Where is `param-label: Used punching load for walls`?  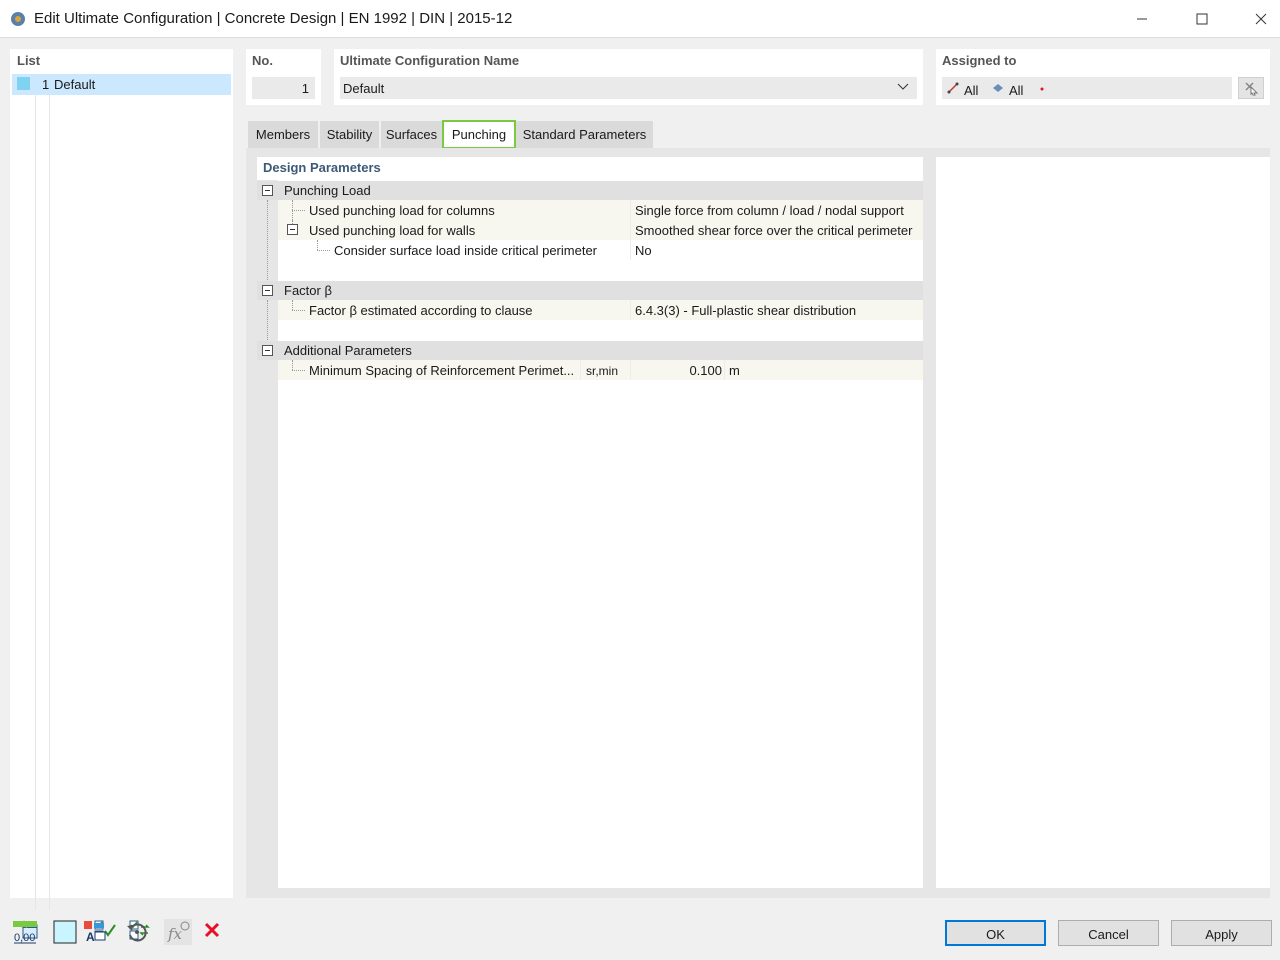 param-label: Used punching load for walls is located at coordinates (392, 230).